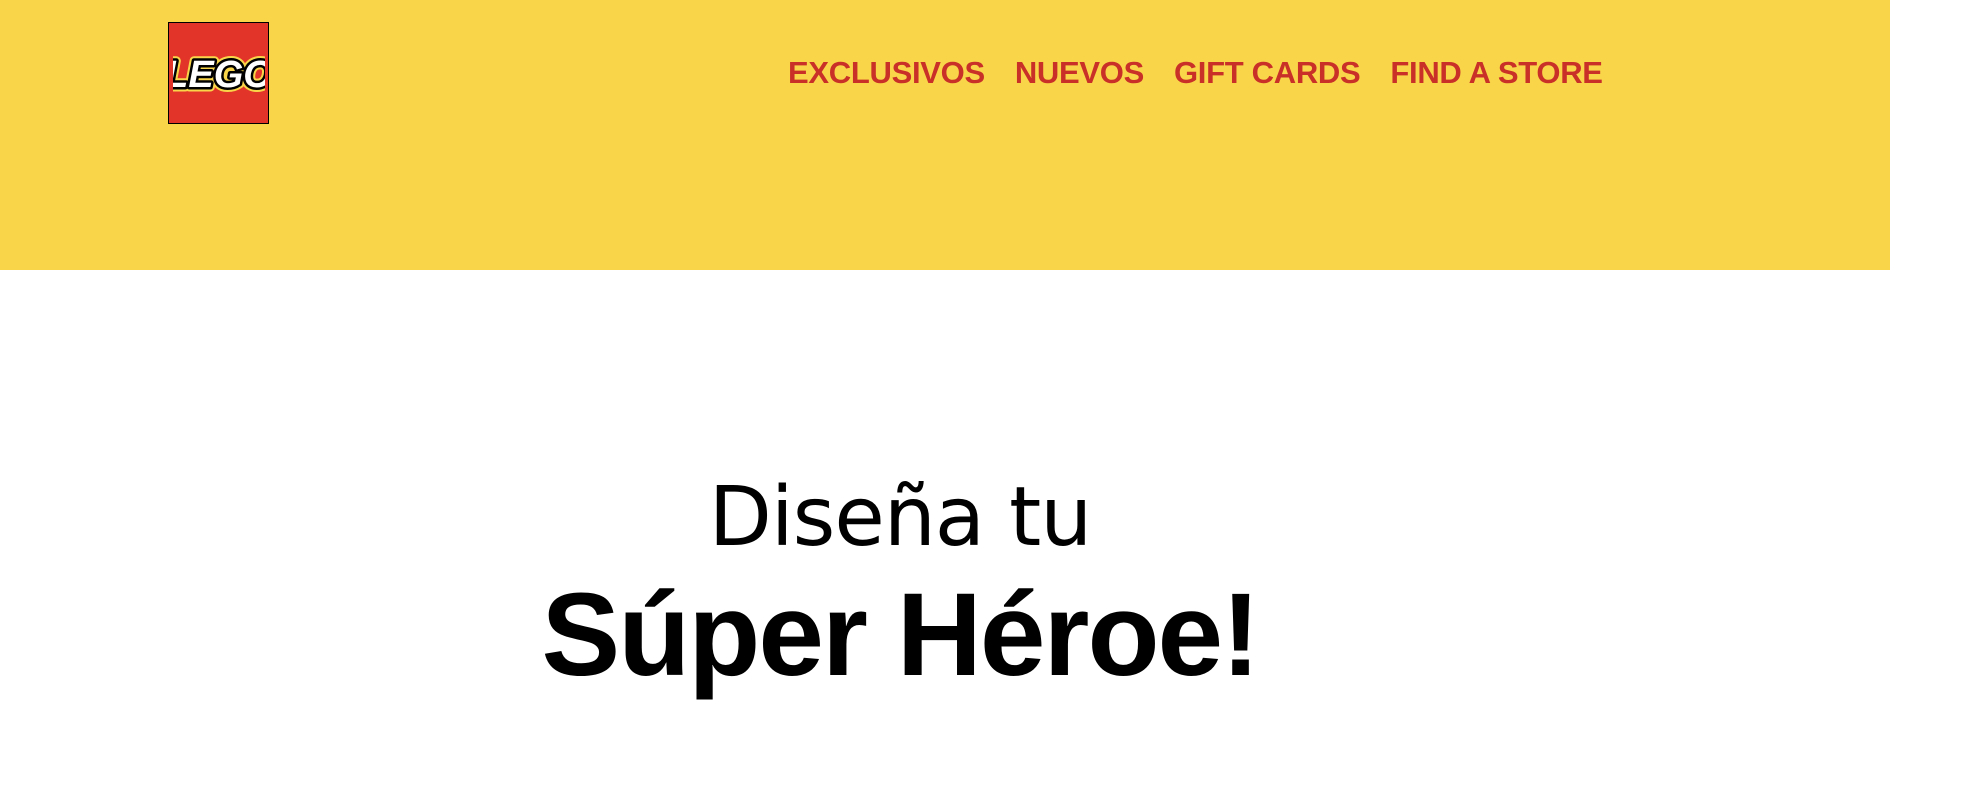  I want to click on lego-logo-icon: LEGO LEGO LEGO, so click(219, 75).